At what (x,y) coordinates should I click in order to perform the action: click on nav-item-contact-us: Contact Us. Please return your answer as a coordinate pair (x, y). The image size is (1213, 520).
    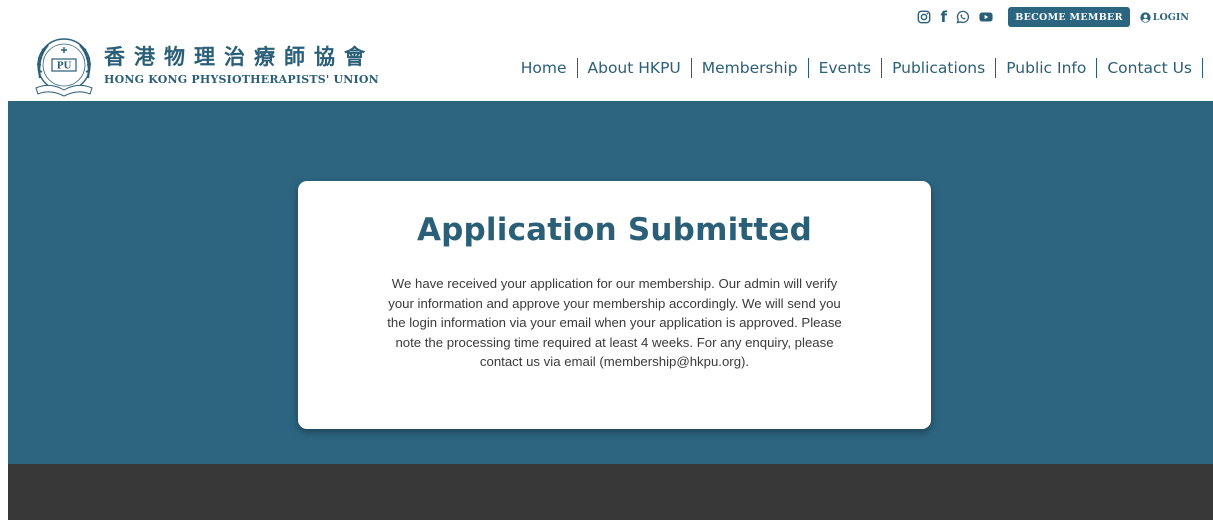
    Looking at the image, I should click on (1149, 68).